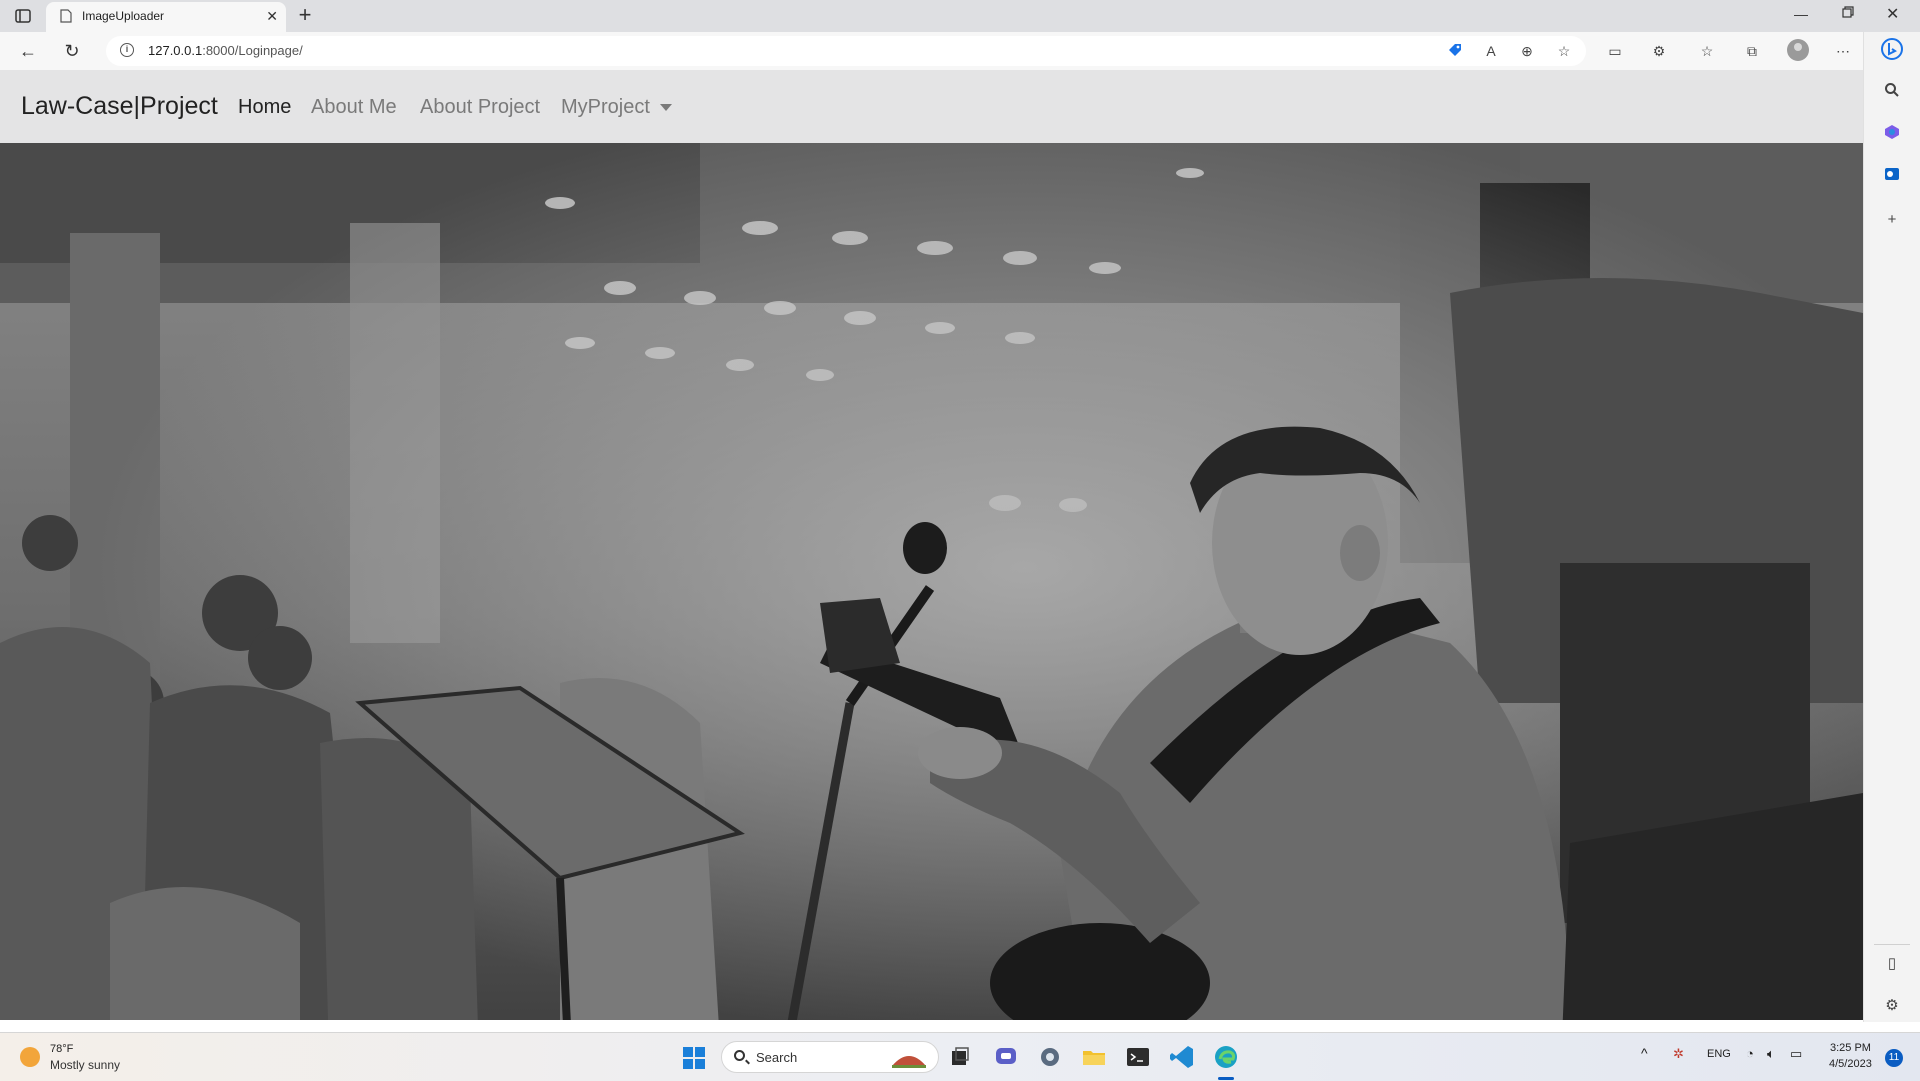 The image size is (1920, 1081). I want to click on add-favorite-icon: ☆, so click(1564, 51).